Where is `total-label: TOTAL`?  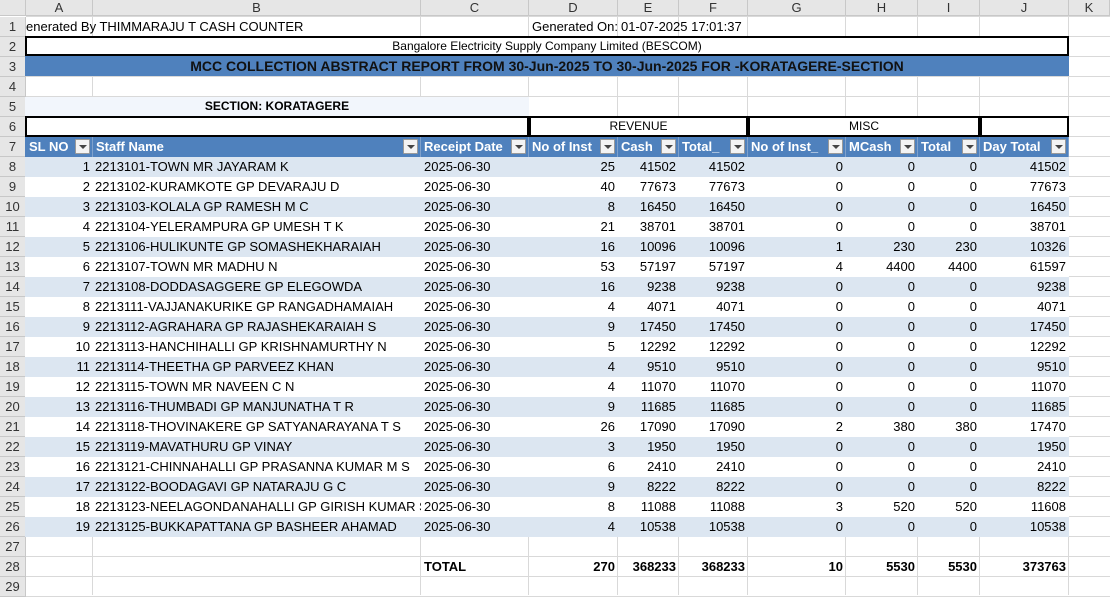
total-label: TOTAL is located at coordinates (475, 567).